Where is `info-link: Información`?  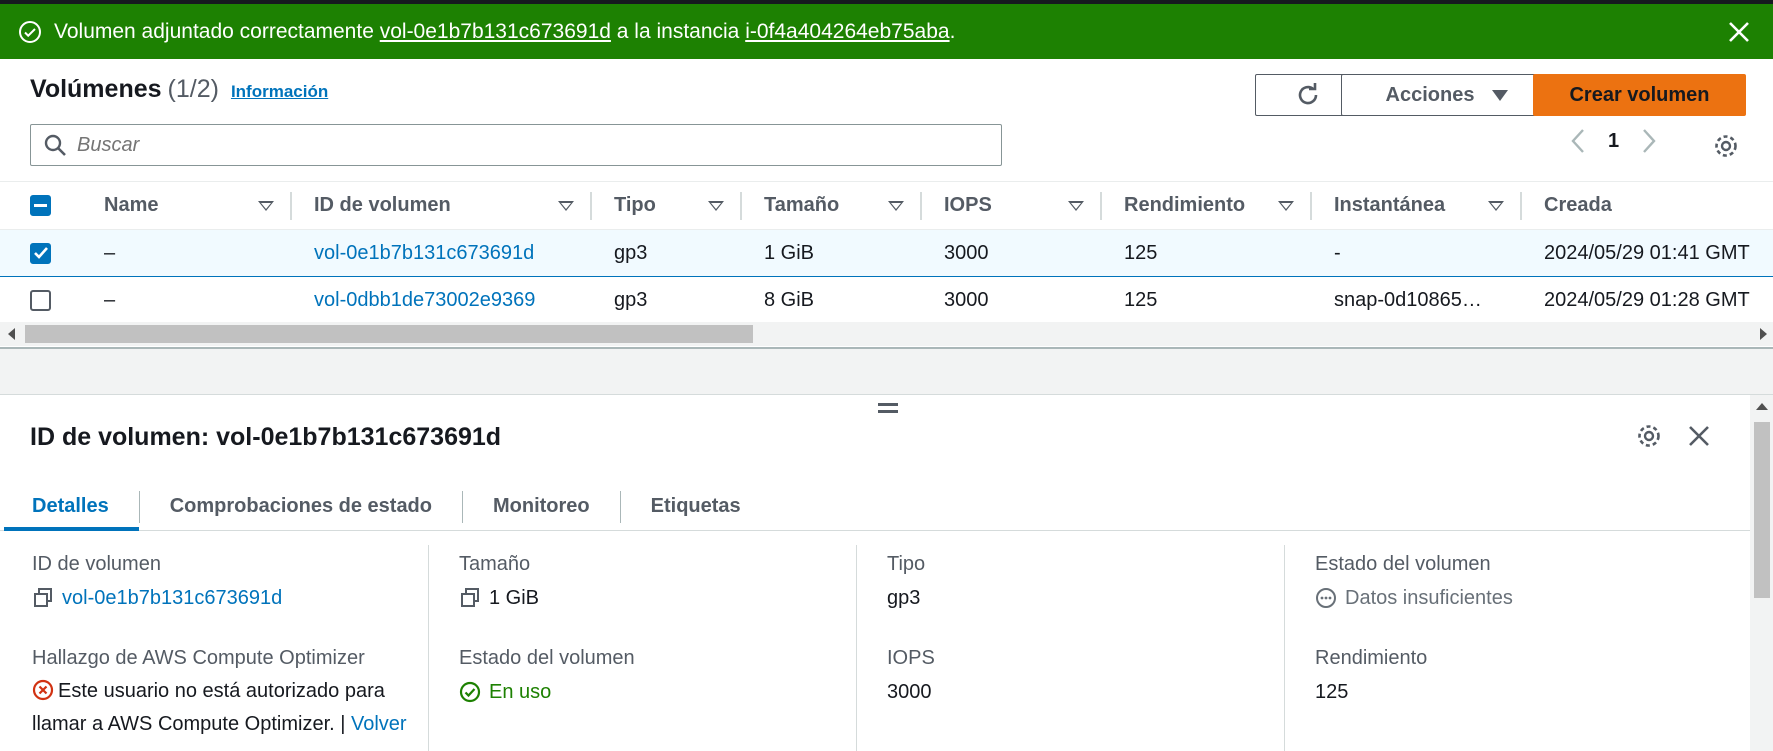 info-link: Información is located at coordinates (279, 92).